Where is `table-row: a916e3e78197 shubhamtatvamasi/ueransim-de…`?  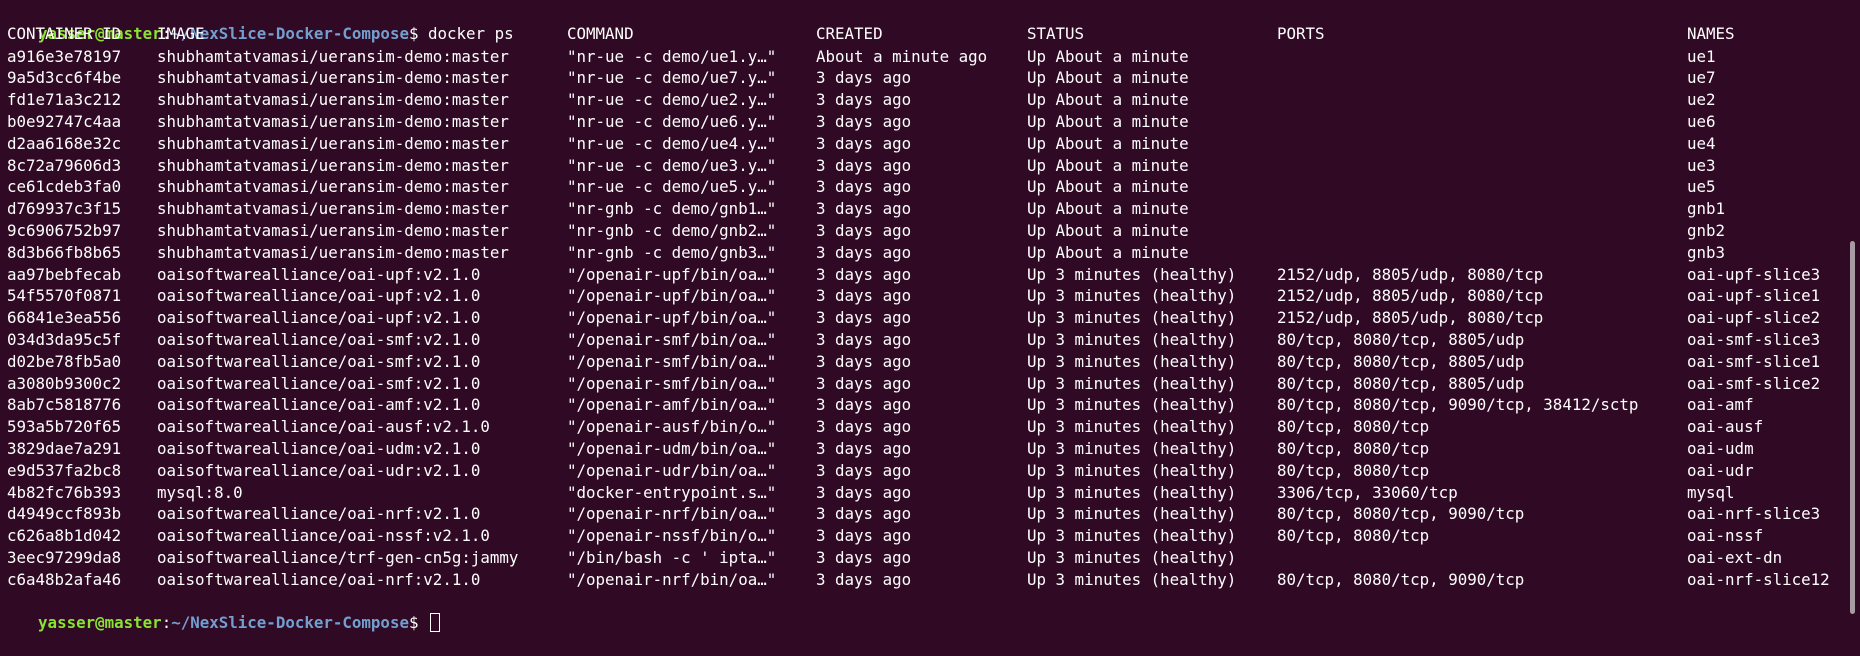 table-row: a916e3e78197 shubhamtatvamasi/ueransim-de… is located at coordinates (920, 57).